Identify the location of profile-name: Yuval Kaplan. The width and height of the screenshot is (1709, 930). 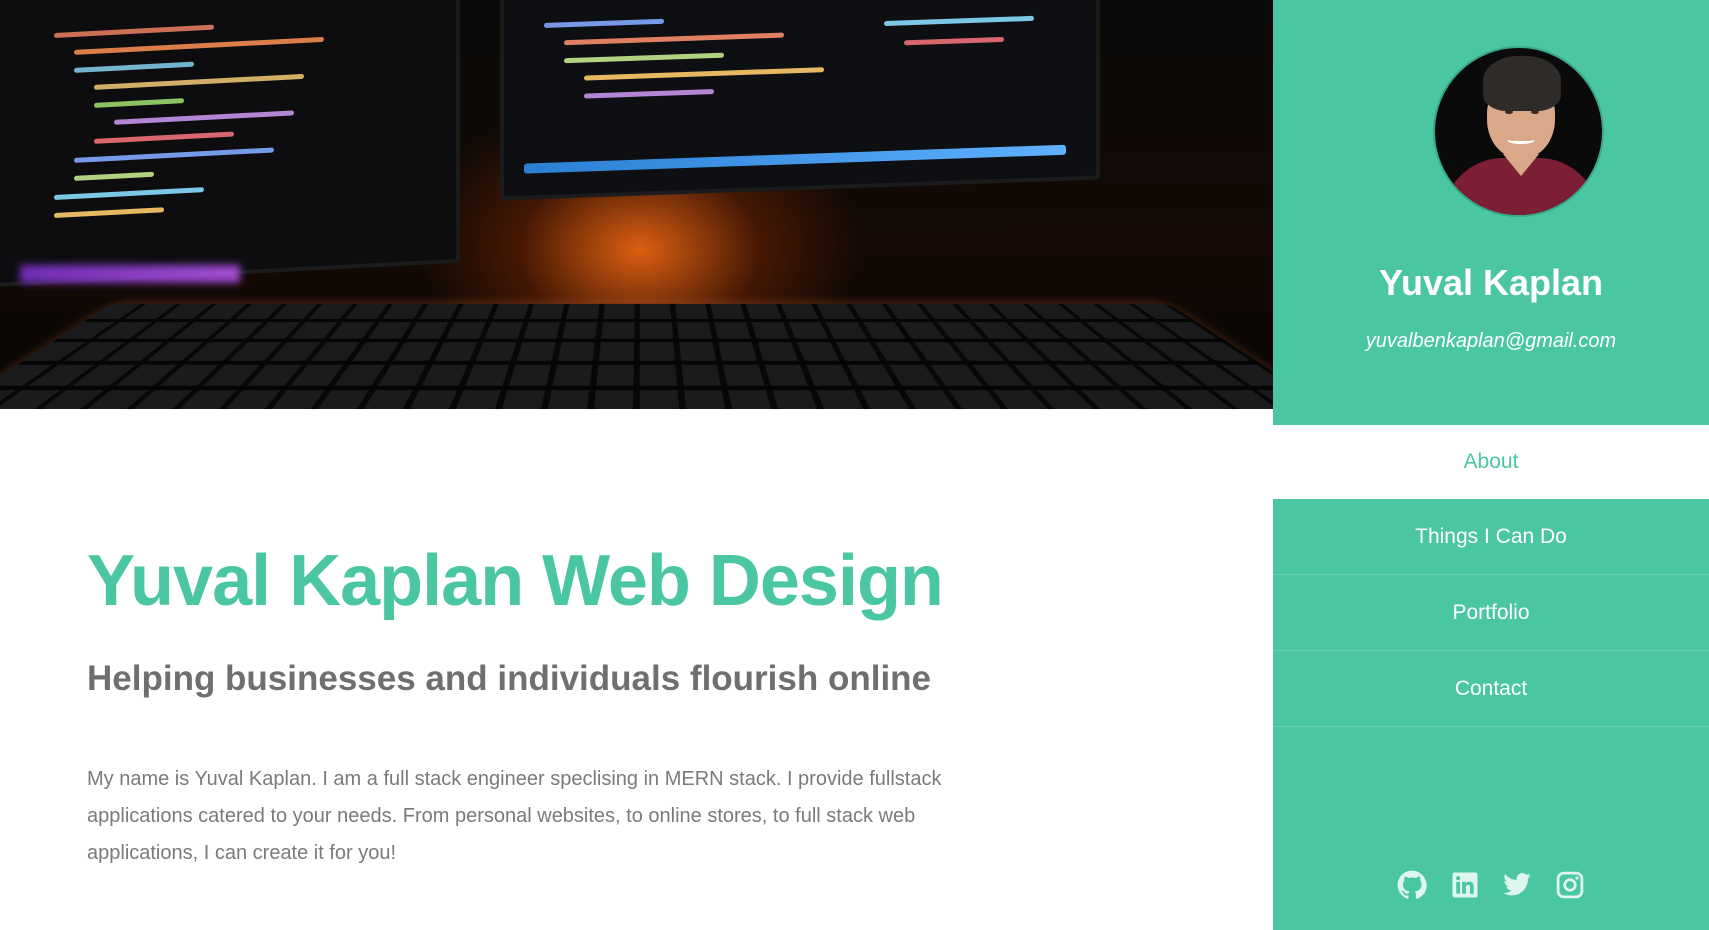
(1491, 283).